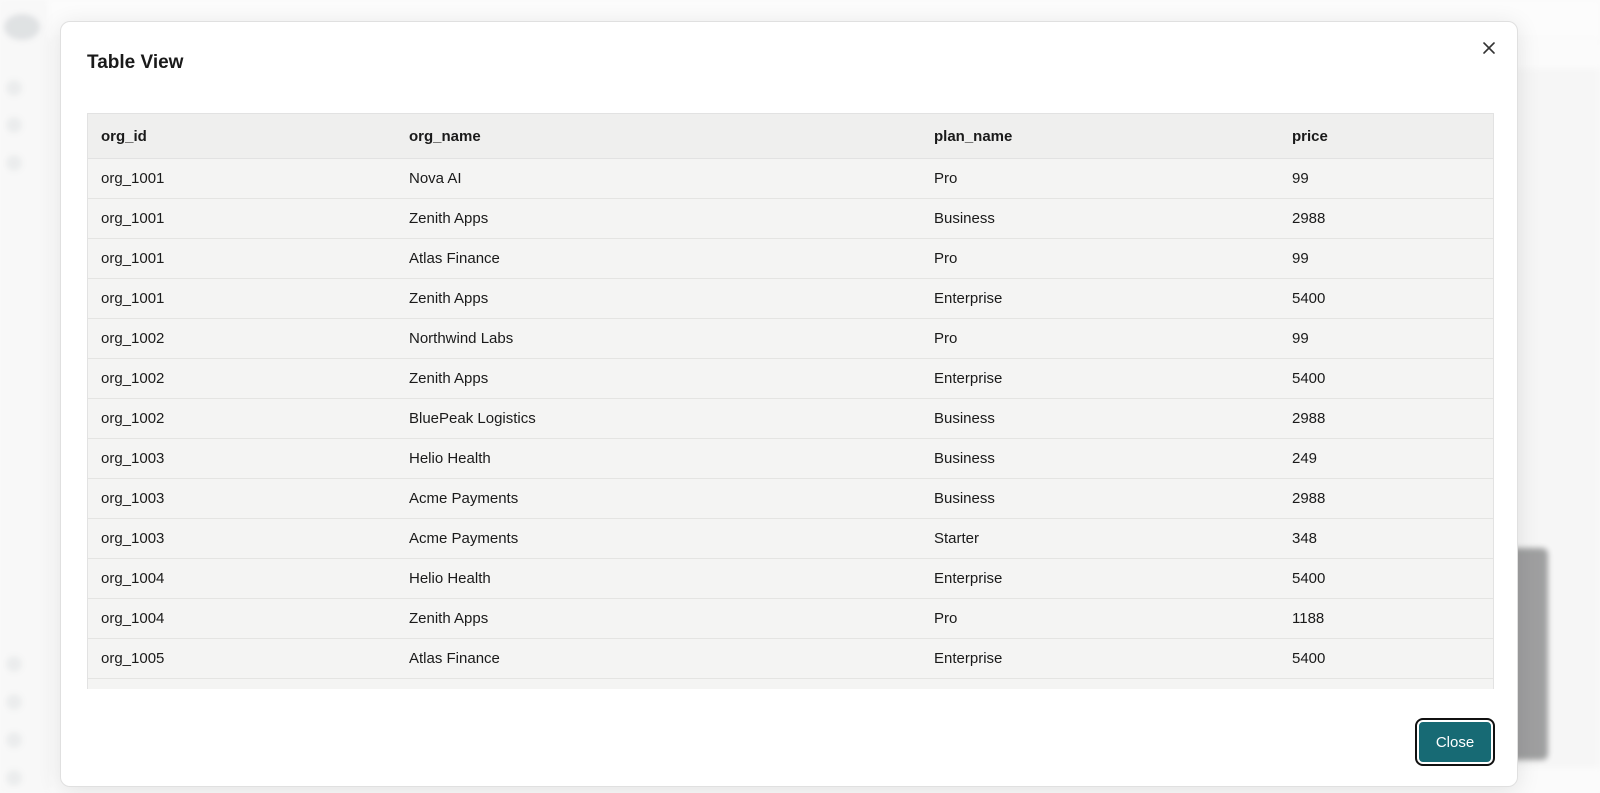 This screenshot has width=1600, height=793. I want to click on table-row: org_1003 Acme Payments Business 2988, so click(790, 498).